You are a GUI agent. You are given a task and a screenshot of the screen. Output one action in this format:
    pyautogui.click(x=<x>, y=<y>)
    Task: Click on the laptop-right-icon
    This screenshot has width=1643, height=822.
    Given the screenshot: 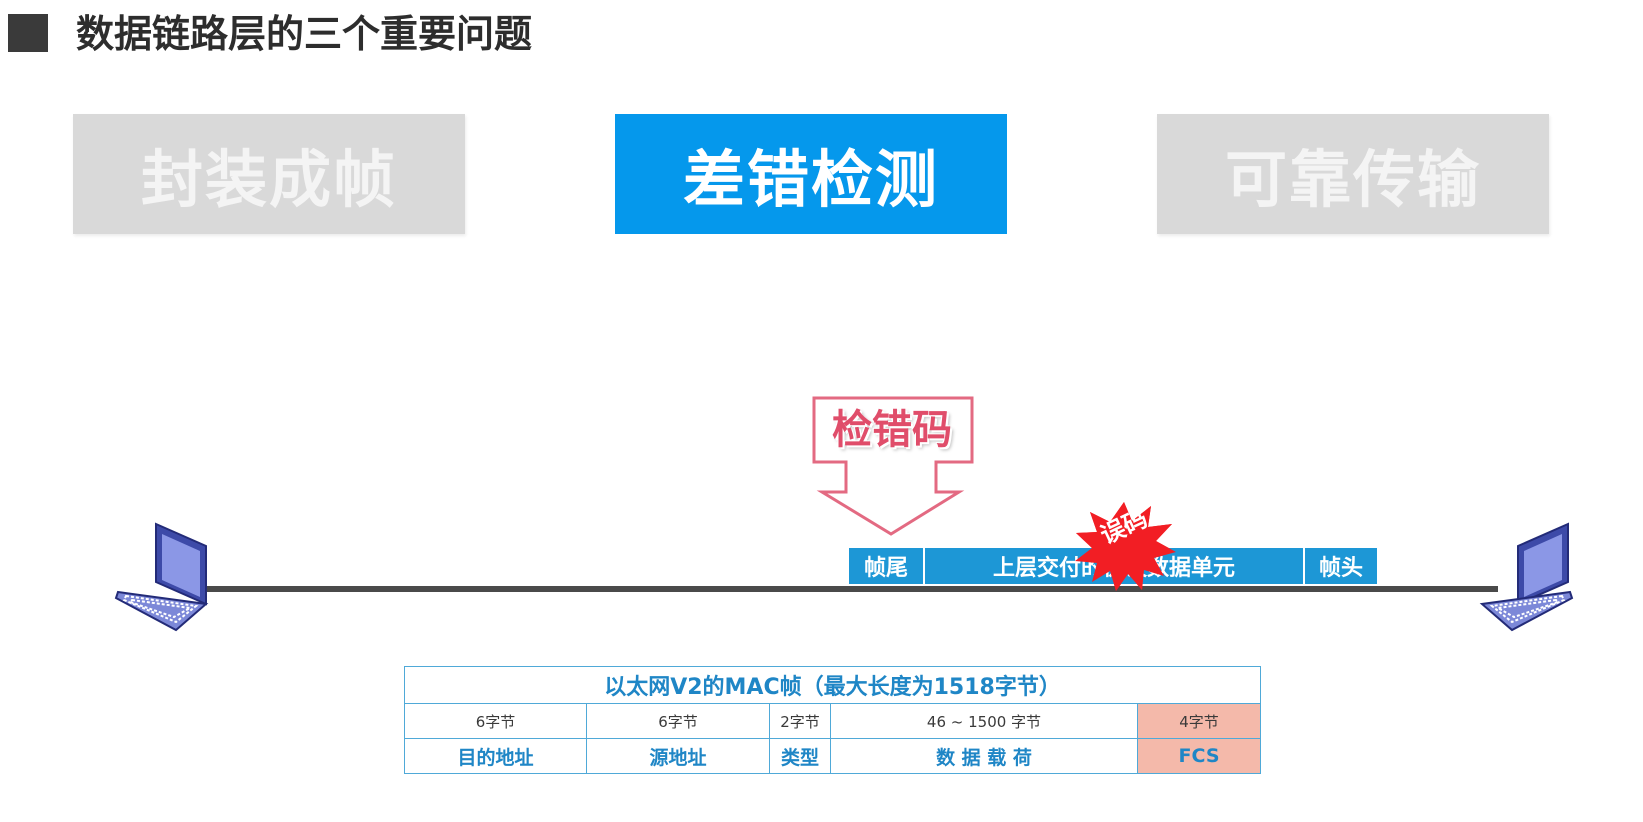 What is the action you would take?
    pyautogui.click(x=1526, y=577)
    